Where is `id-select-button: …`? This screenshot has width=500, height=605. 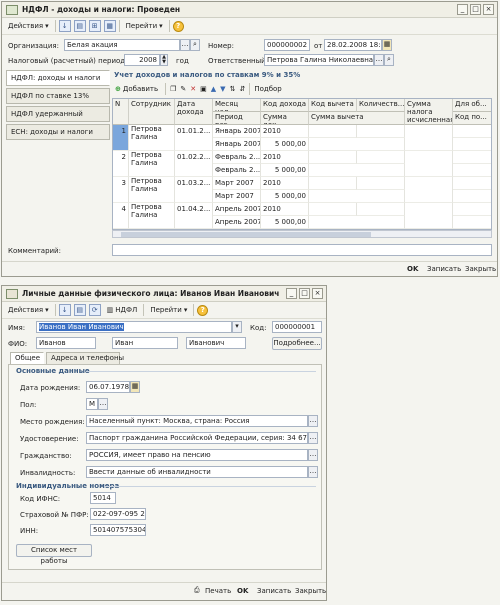 id-select-button: … is located at coordinates (313, 438).